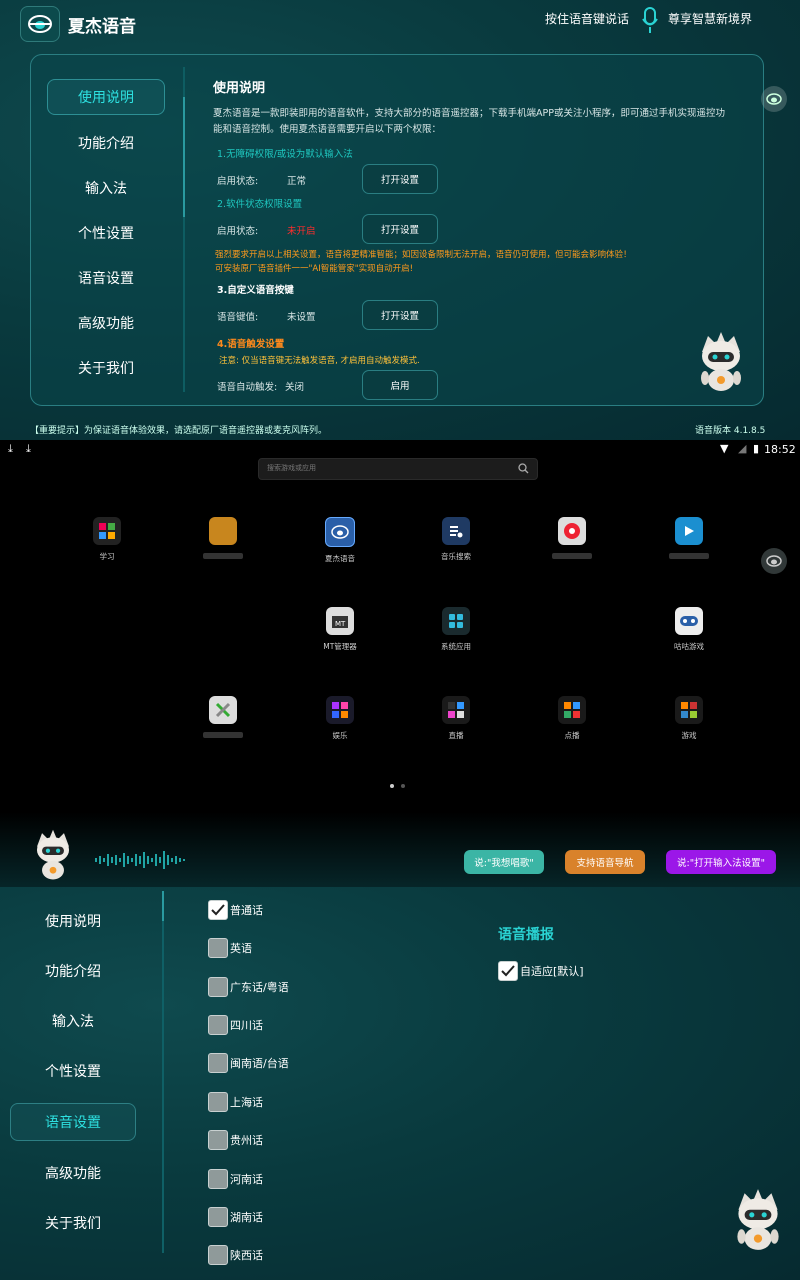  Describe the element at coordinates (10, 448) in the screenshot. I see `download-icon: ⤓` at that location.